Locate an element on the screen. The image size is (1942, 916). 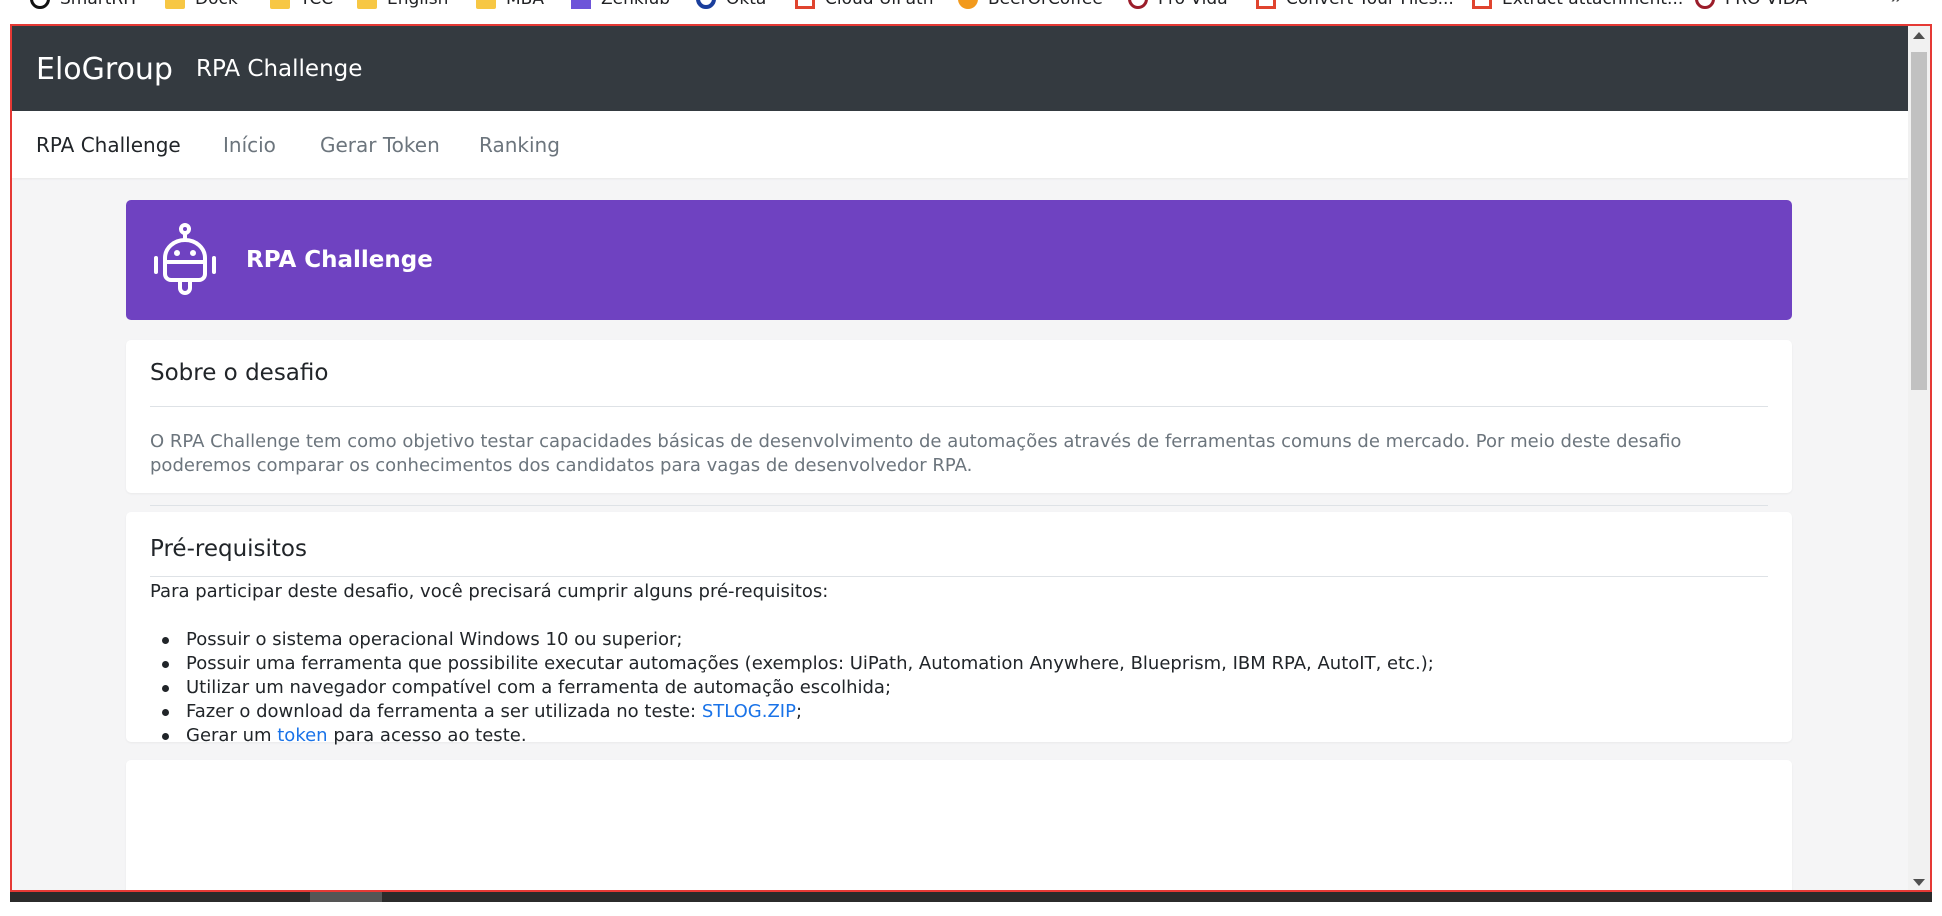
bookmark-english: English is located at coordinates (402, 4).